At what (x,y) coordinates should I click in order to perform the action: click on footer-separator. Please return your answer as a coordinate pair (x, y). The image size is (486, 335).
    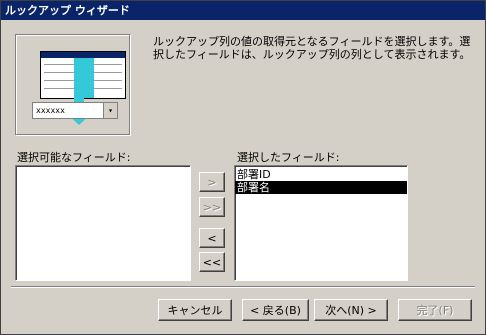
    Looking at the image, I should click on (243, 287).